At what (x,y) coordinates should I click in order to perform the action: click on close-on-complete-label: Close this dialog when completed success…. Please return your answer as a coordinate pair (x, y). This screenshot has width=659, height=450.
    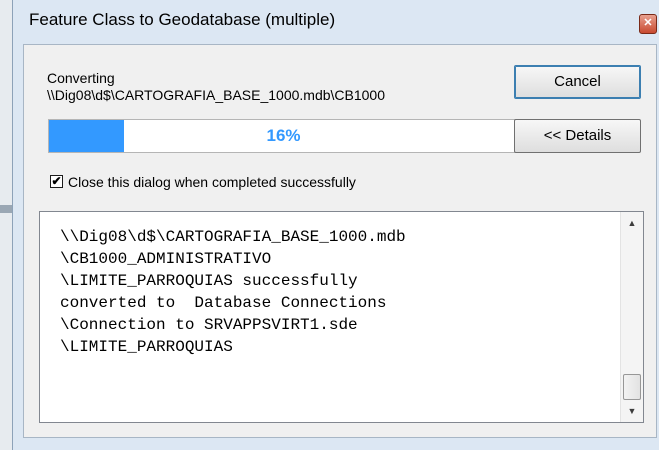
    Looking at the image, I should click on (212, 182).